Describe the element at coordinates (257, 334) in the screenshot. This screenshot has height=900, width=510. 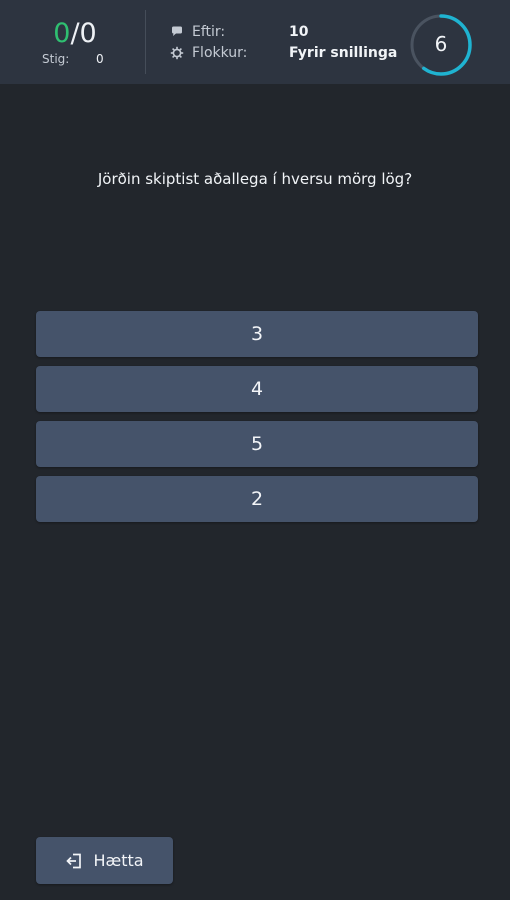
I see `answer-button: 3` at that location.